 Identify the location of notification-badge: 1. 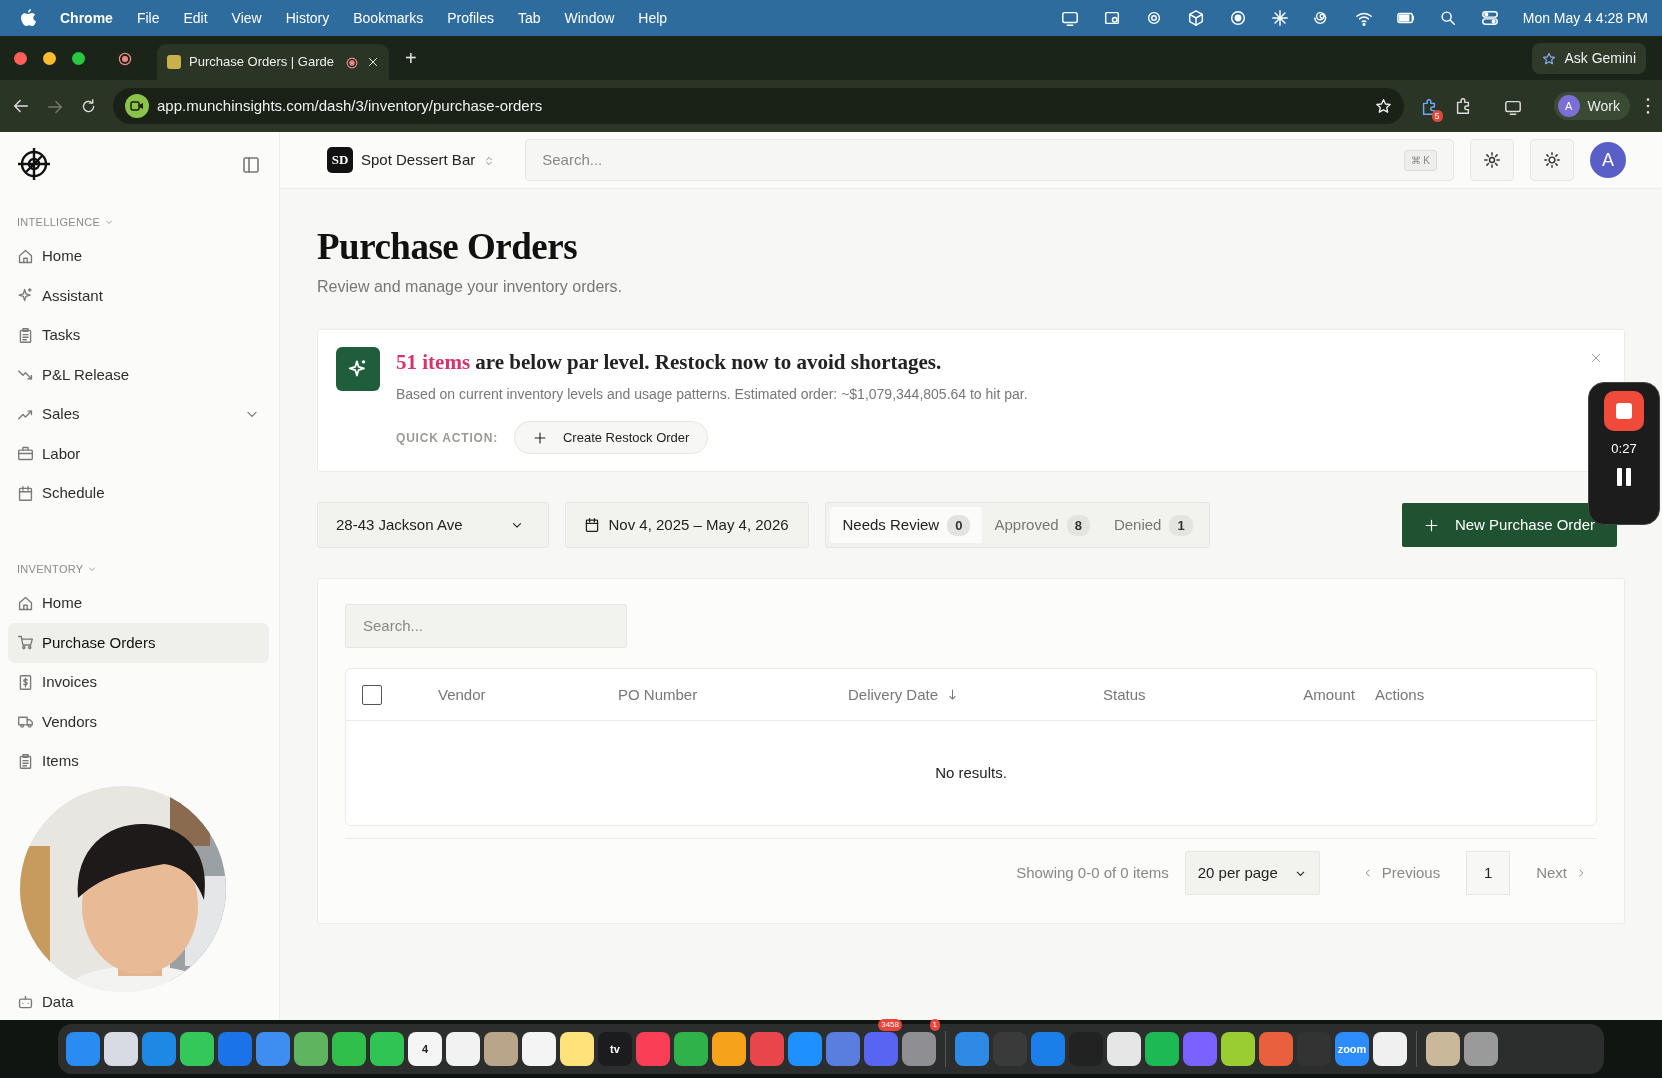
(934, 1025).